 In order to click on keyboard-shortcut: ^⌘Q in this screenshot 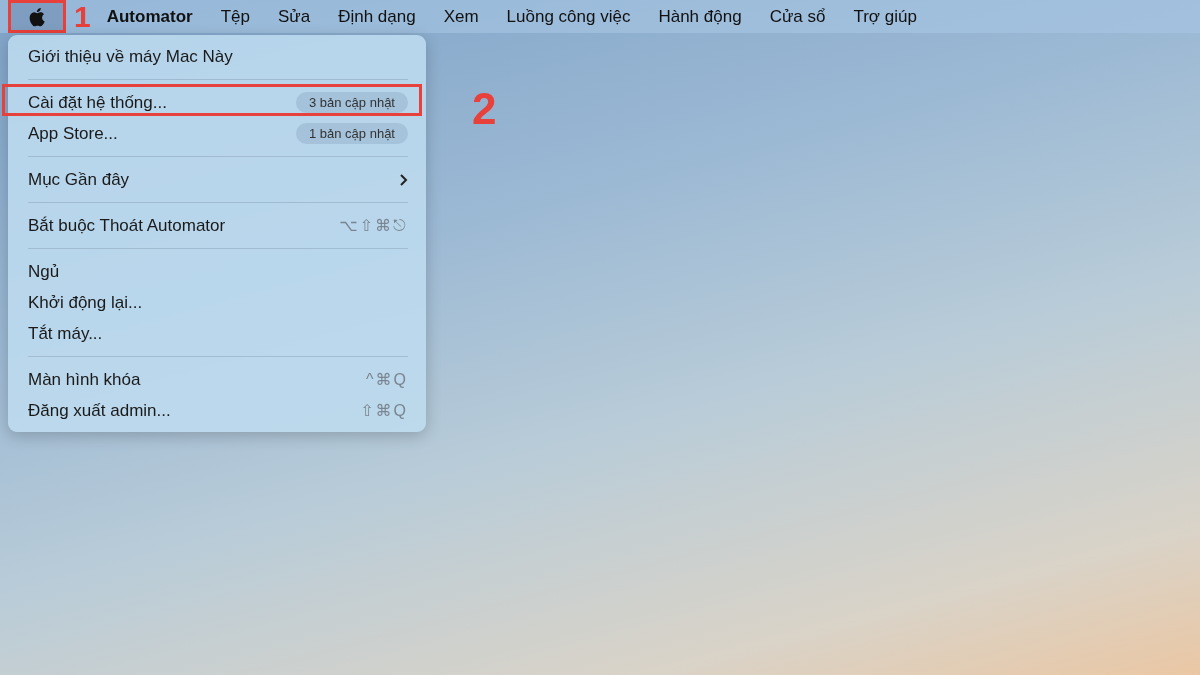, I will do `click(387, 379)`.